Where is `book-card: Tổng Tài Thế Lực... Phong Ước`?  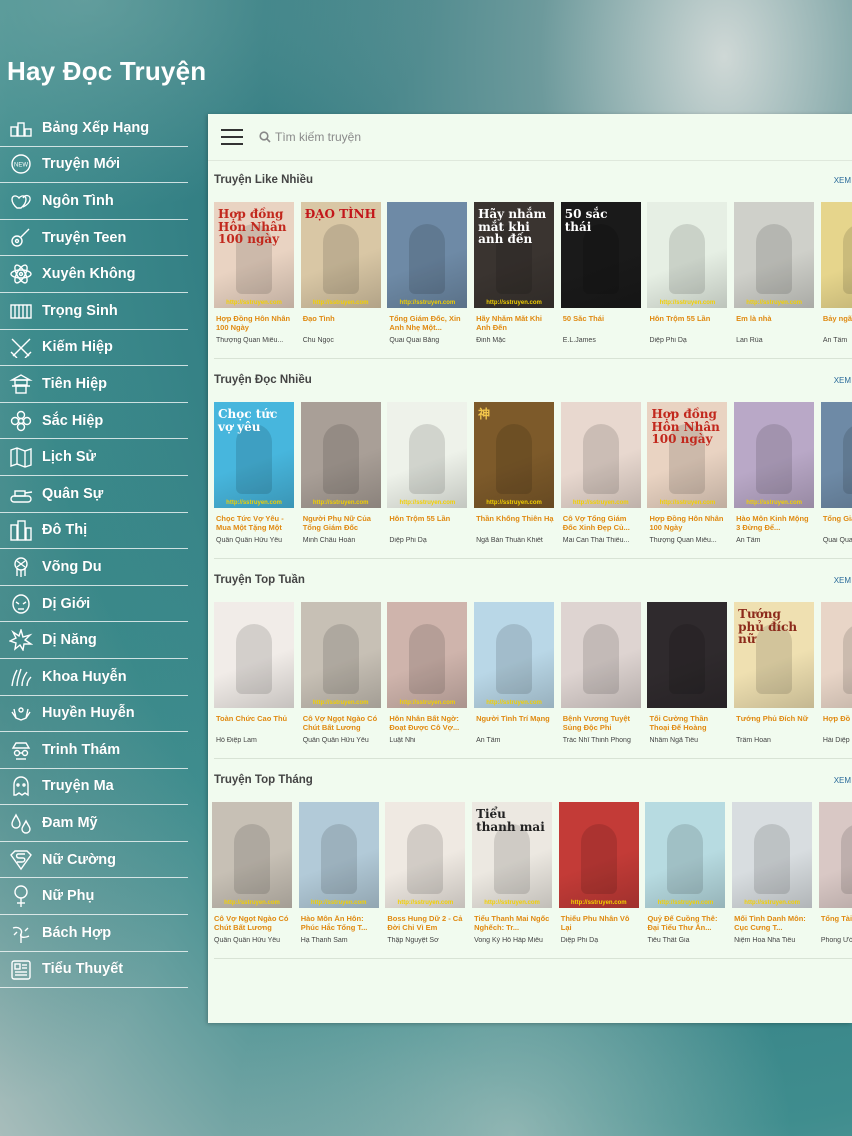
book-card: Tổng Tài Thế Lực... Phong Ước is located at coordinates (835, 873).